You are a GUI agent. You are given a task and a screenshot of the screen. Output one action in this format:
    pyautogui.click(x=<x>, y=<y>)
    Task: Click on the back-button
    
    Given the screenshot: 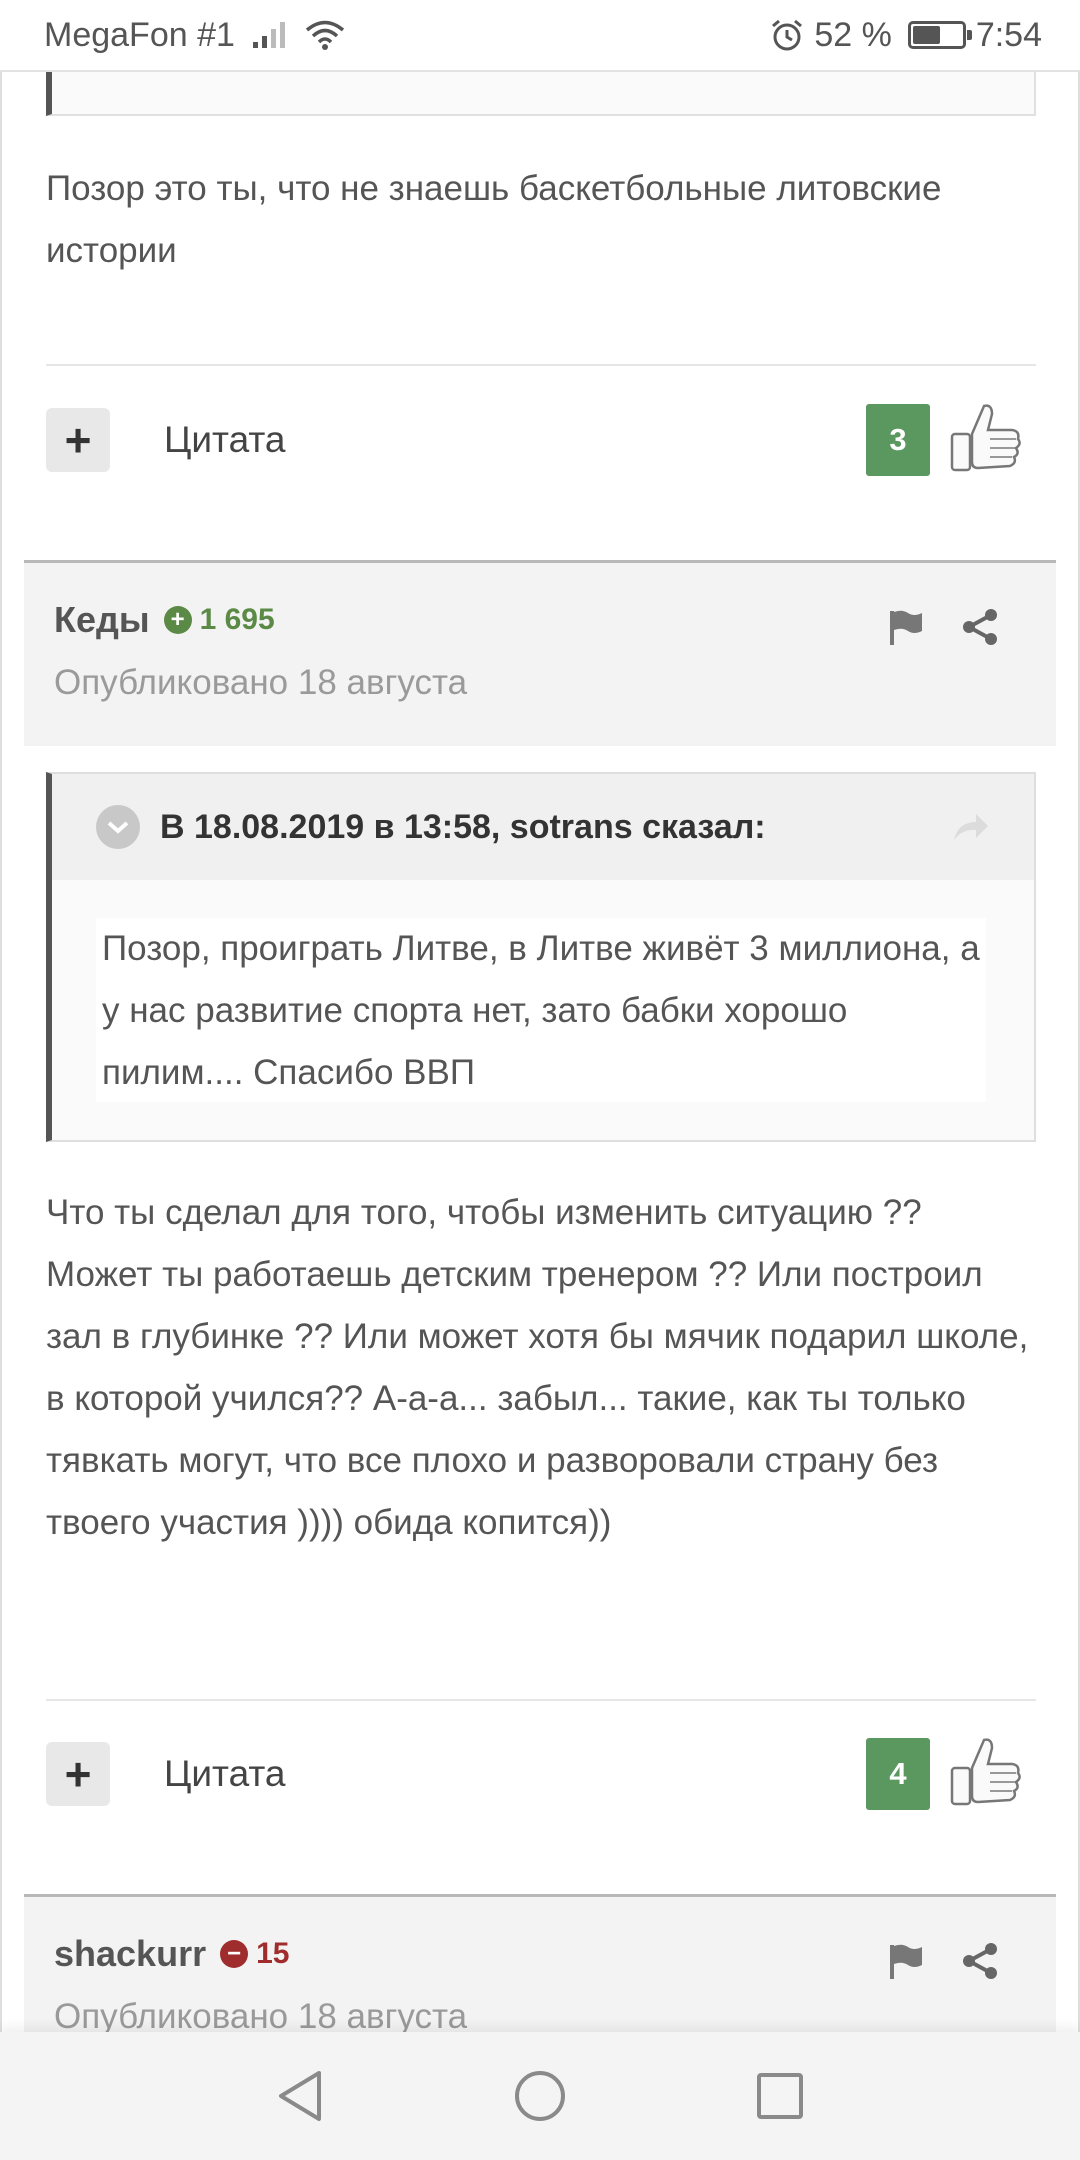 What is the action you would take?
    pyautogui.click(x=300, y=2096)
    